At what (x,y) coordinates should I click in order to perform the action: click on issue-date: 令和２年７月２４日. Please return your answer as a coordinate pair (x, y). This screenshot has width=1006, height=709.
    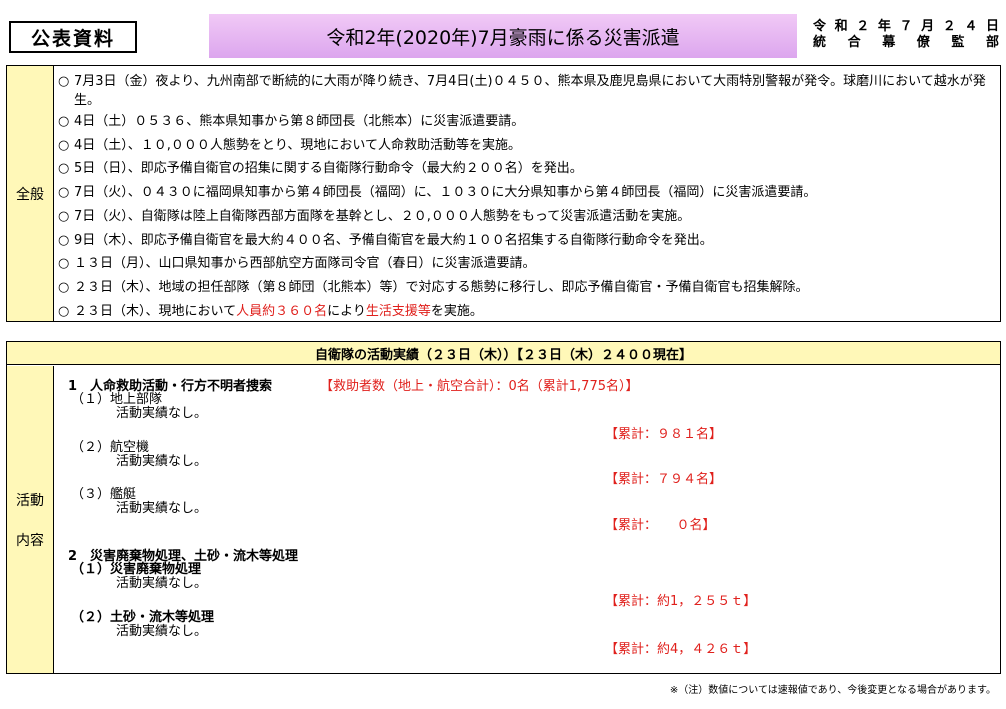
    Looking at the image, I should click on (906, 26).